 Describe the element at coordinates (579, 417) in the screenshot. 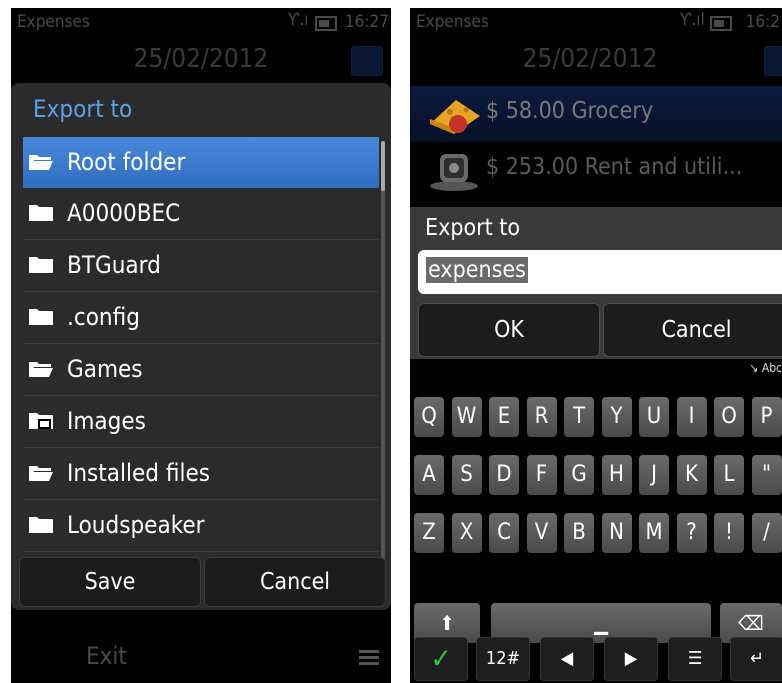

I see `key-row1-4: T` at that location.